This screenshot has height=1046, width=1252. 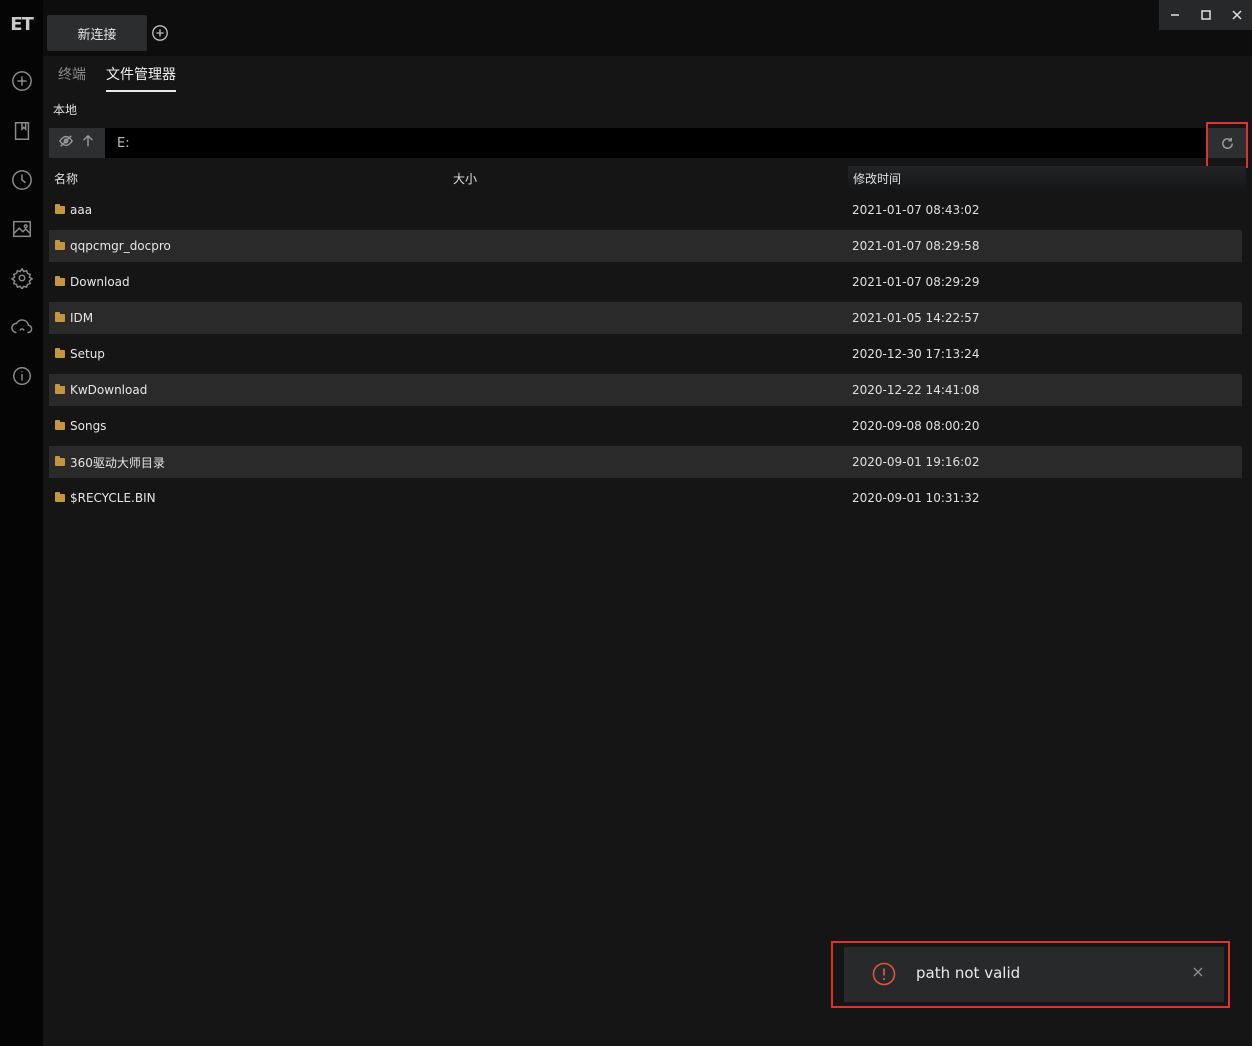 I want to click on cell-name: 360驱动大师目录, so click(x=110, y=462).